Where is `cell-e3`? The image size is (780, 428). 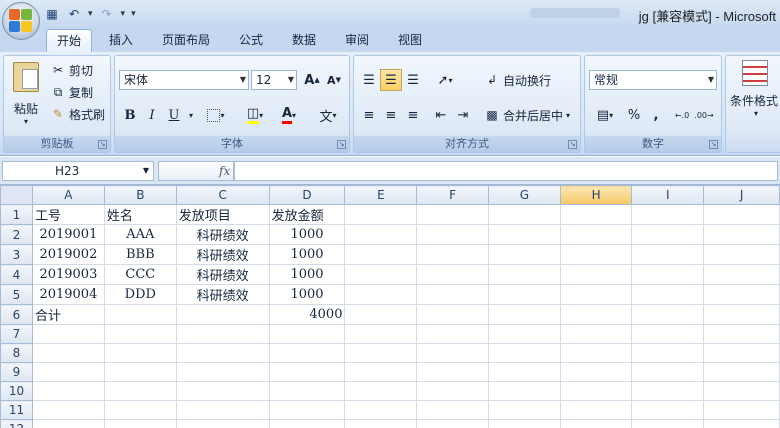
cell-e3 is located at coordinates (381, 254).